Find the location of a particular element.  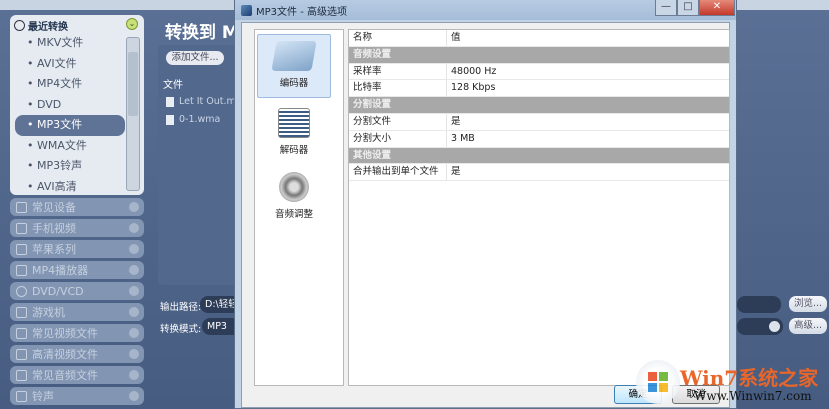

recent-item-label: MKV文件 is located at coordinates (60, 42).